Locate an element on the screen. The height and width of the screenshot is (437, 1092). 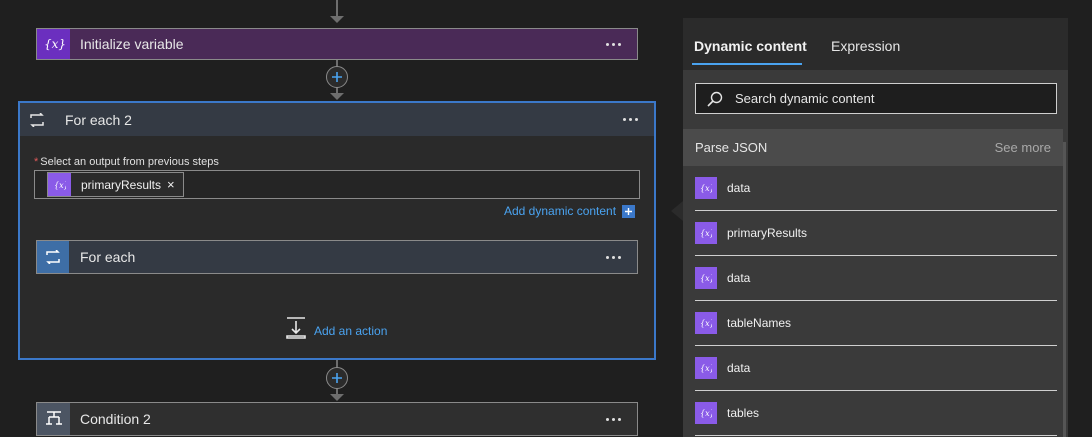
panel-tabs: Dynamic content Expression is located at coordinates (875, 44).